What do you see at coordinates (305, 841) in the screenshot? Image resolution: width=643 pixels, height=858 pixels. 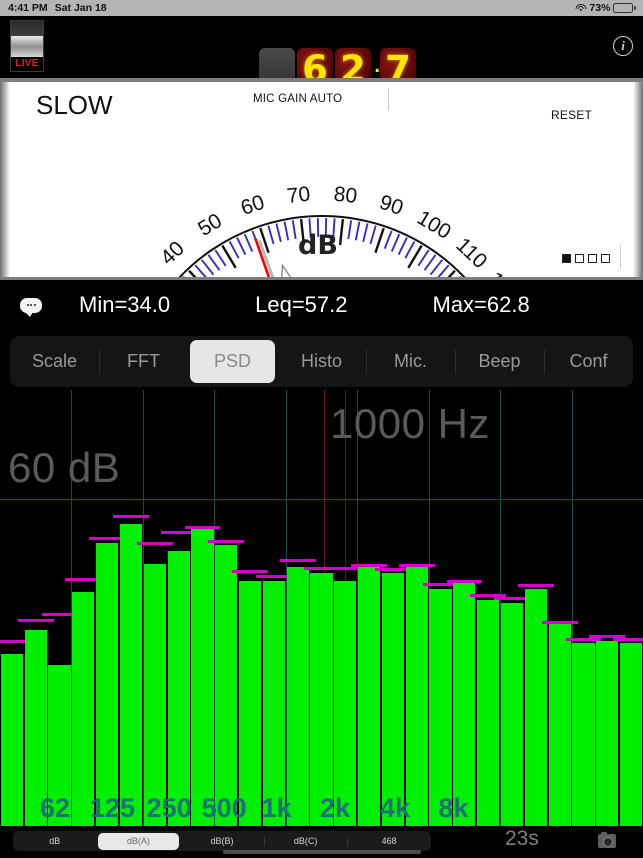 I see `weighting-option-dbc: dB(C)` at bounding box center [305, 841].